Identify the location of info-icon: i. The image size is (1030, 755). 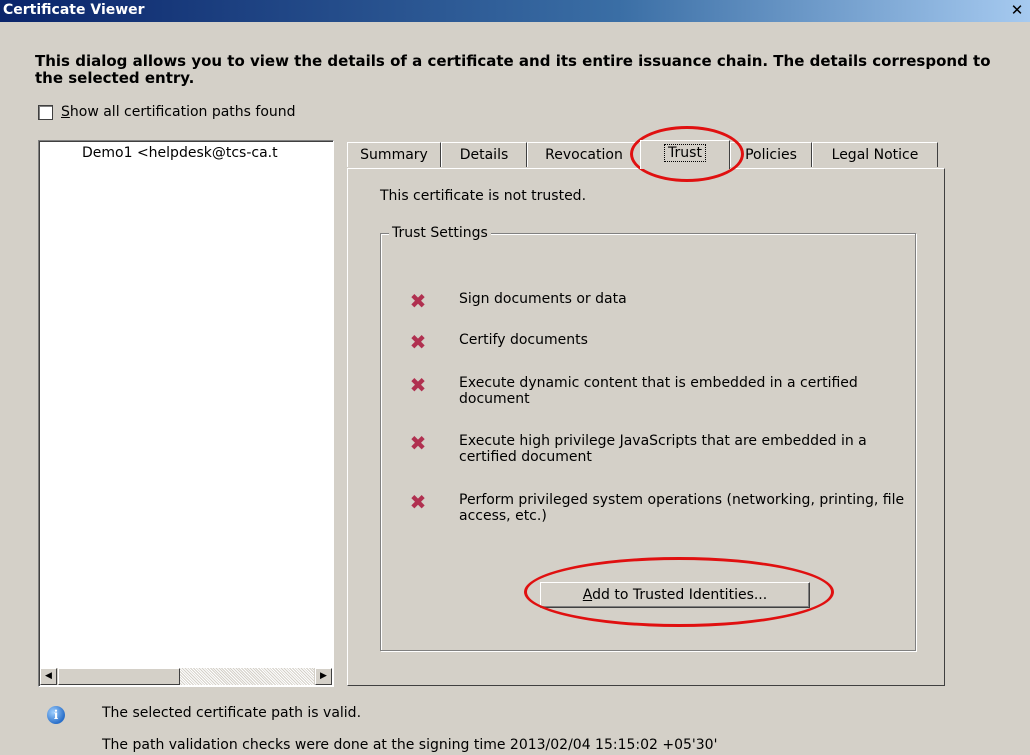
(56, 715).